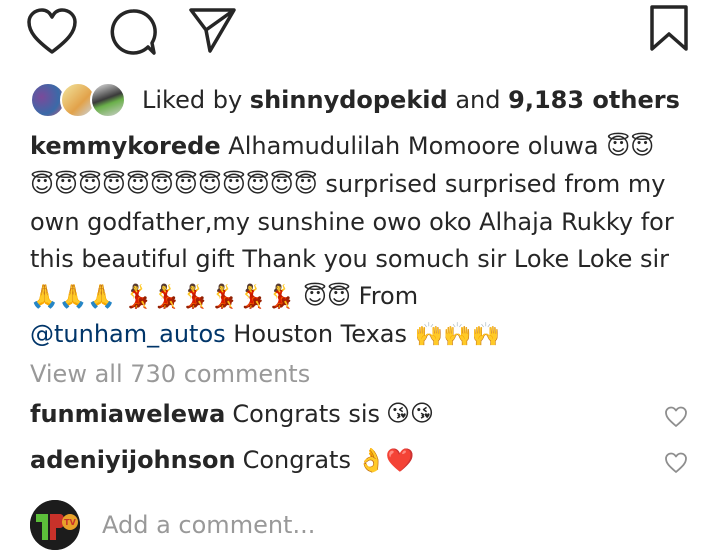  Describe the element at coordinates (594, 100) in the screenshot. I see `likes-count: 9,183 others` at that location.